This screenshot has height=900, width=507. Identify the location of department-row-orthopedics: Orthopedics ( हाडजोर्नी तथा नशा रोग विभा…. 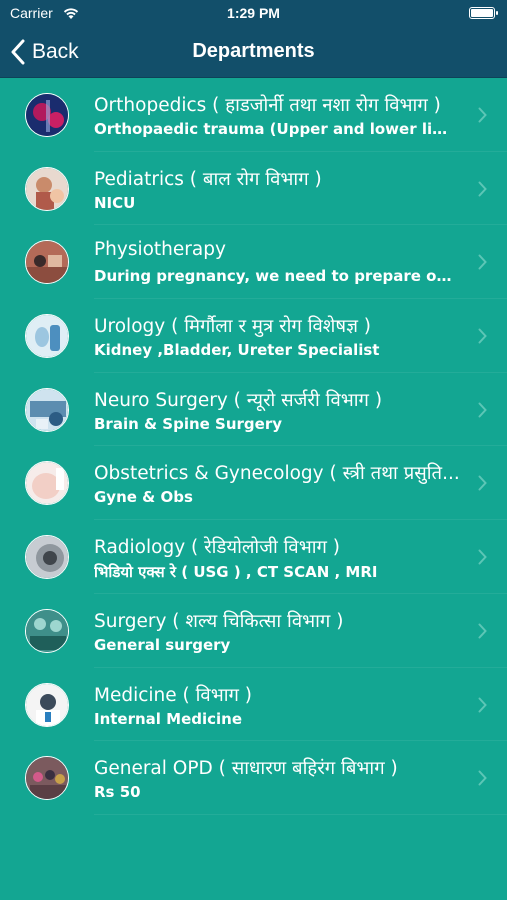
(253, 115).